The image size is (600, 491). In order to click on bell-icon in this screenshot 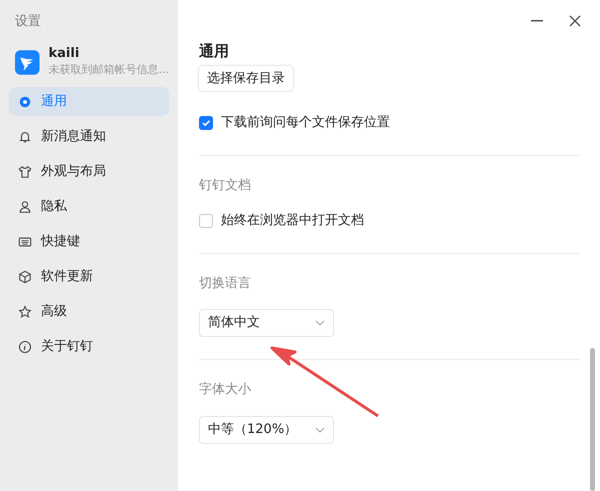, I will do `click(25, 137)`.